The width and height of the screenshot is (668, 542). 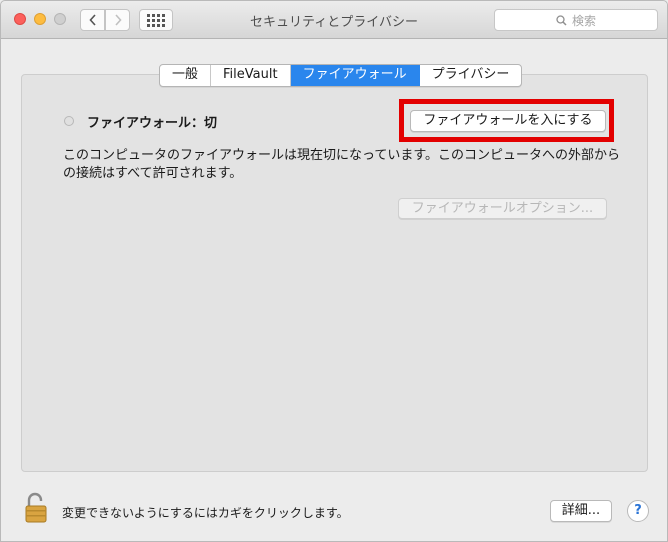 What do you see at coordinates (561, 20) in the screenshot?
I see `search-icon` at bounding box center [561, 20].